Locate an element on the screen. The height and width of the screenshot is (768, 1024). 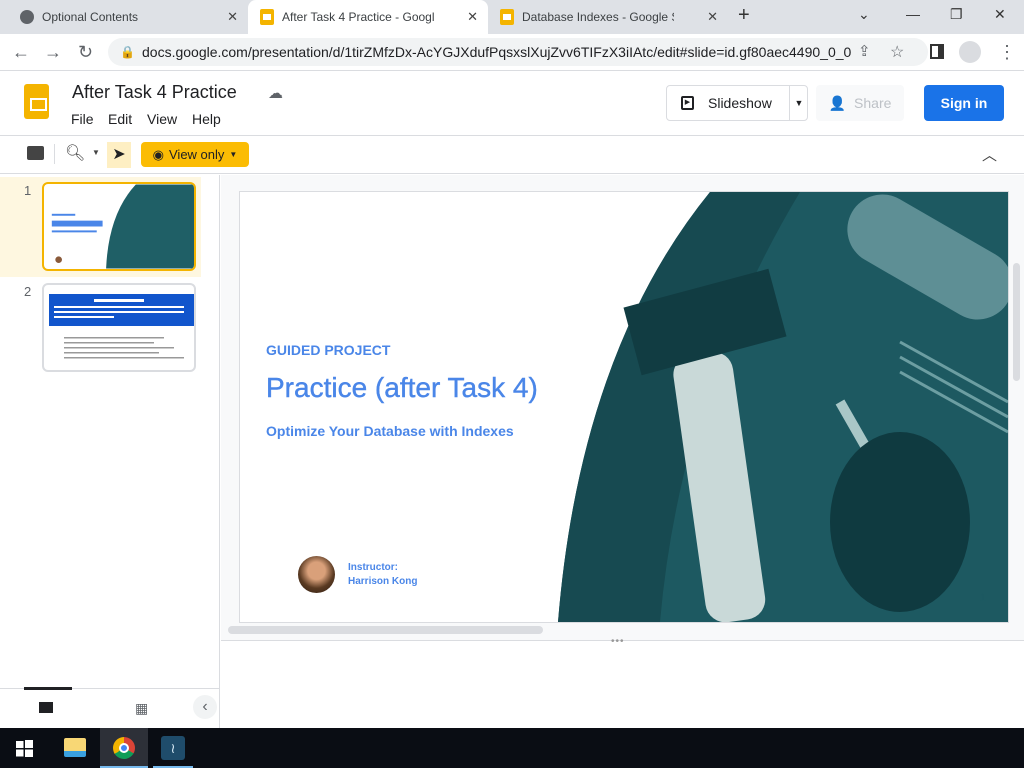
new-tab-button: + is located at coordinates (744, 15).